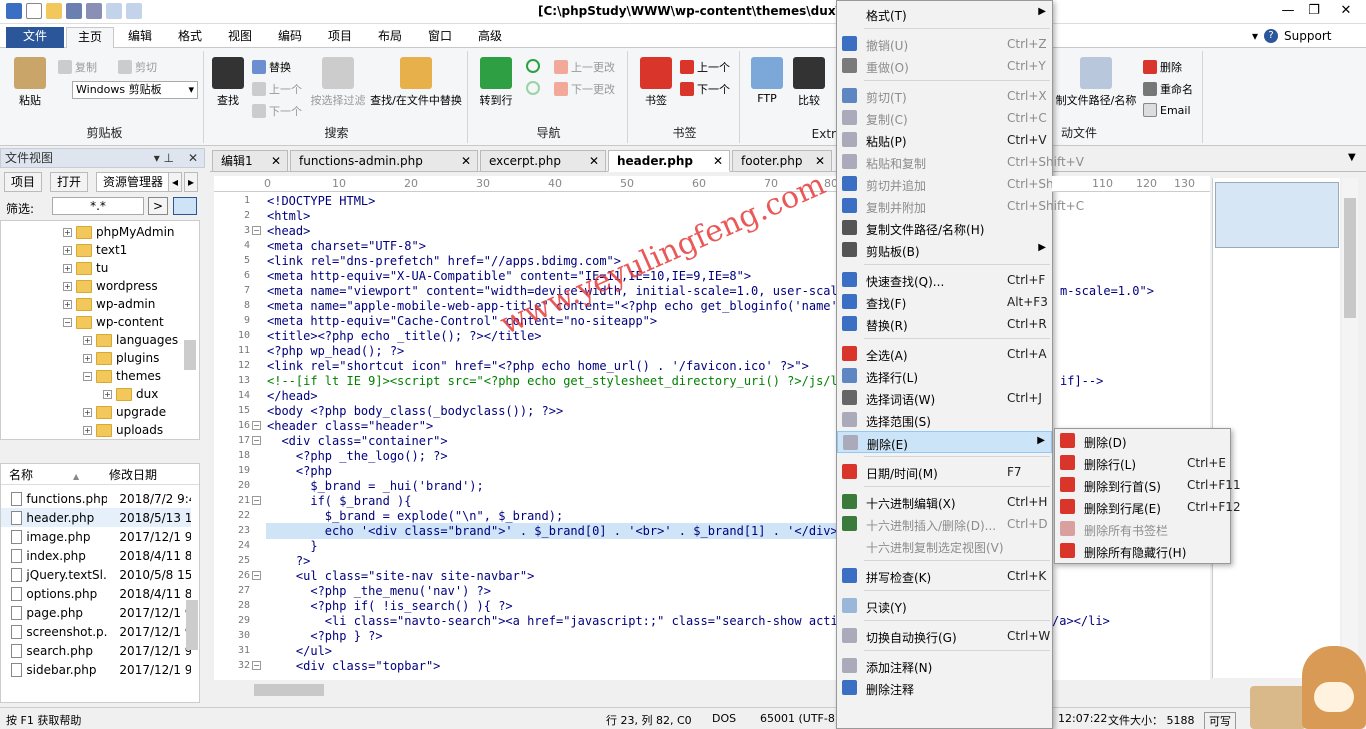  What do you see at coordinates (944, 688) in the screenshot?
I see `menu-item: 删除注释` at bounding box center [944, 688].